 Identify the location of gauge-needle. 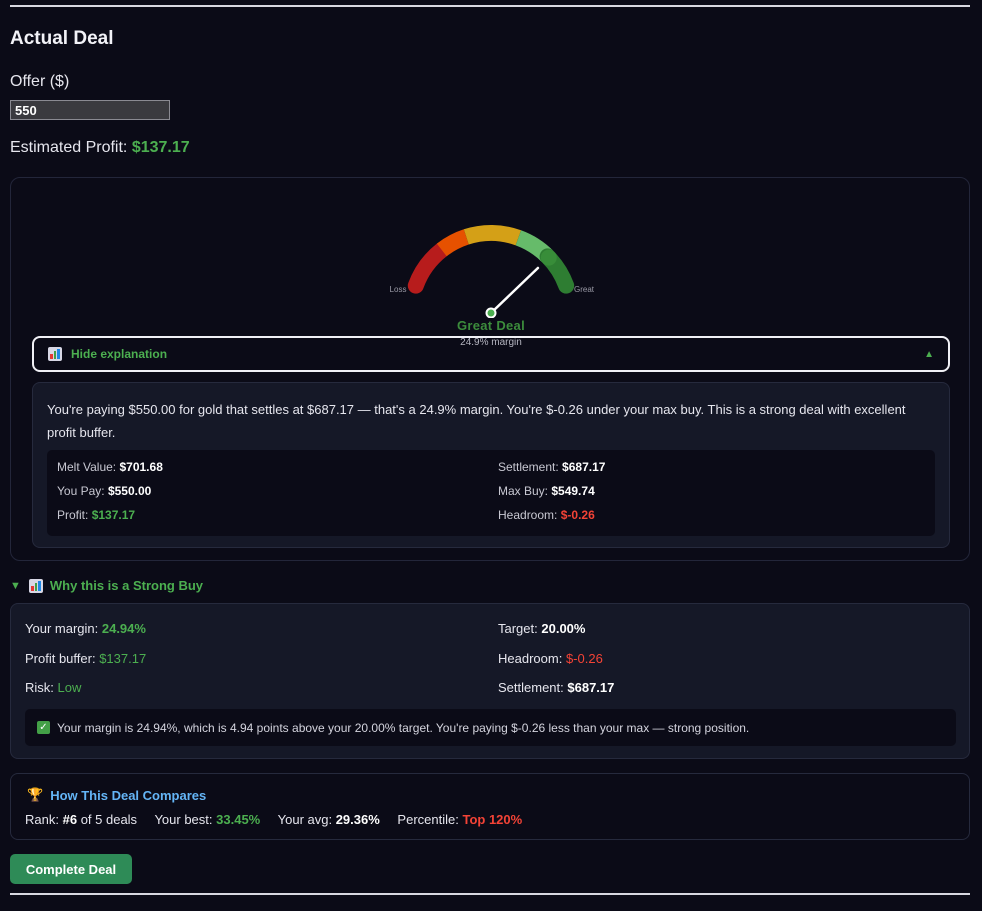
(514, 290).